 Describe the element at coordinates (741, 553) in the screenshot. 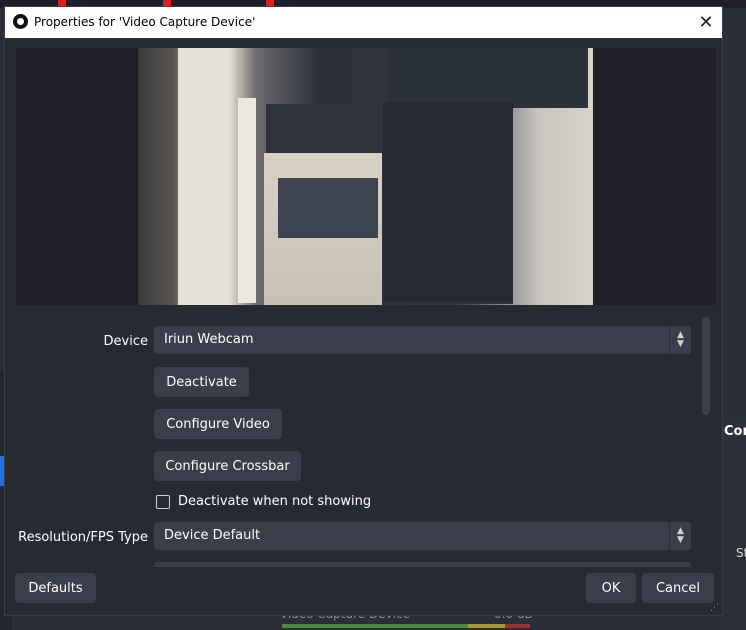

I see `background-controls-item: St` at that location.